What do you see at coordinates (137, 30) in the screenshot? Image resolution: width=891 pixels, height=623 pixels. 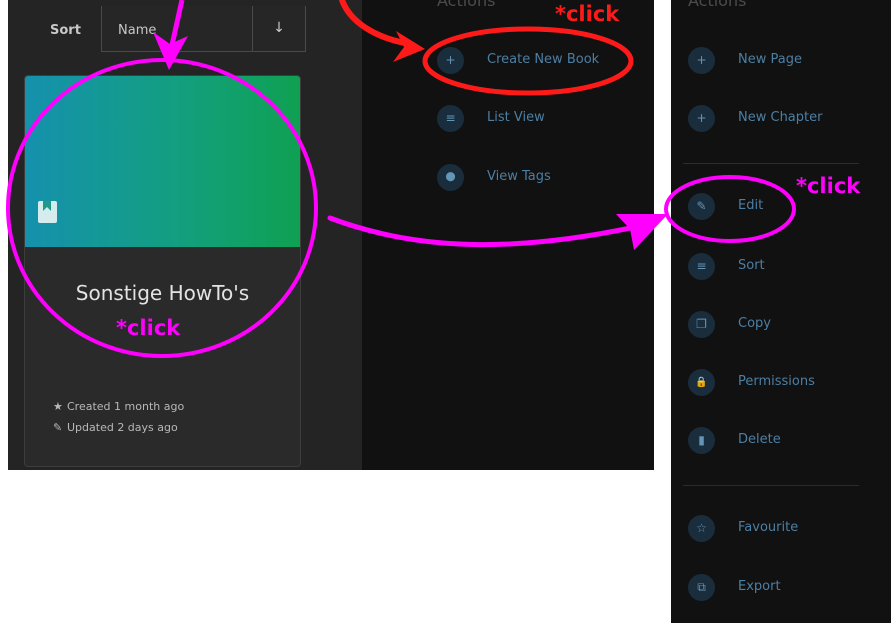 I see `sort-select-value: Name` at bounding box center [137, 30].